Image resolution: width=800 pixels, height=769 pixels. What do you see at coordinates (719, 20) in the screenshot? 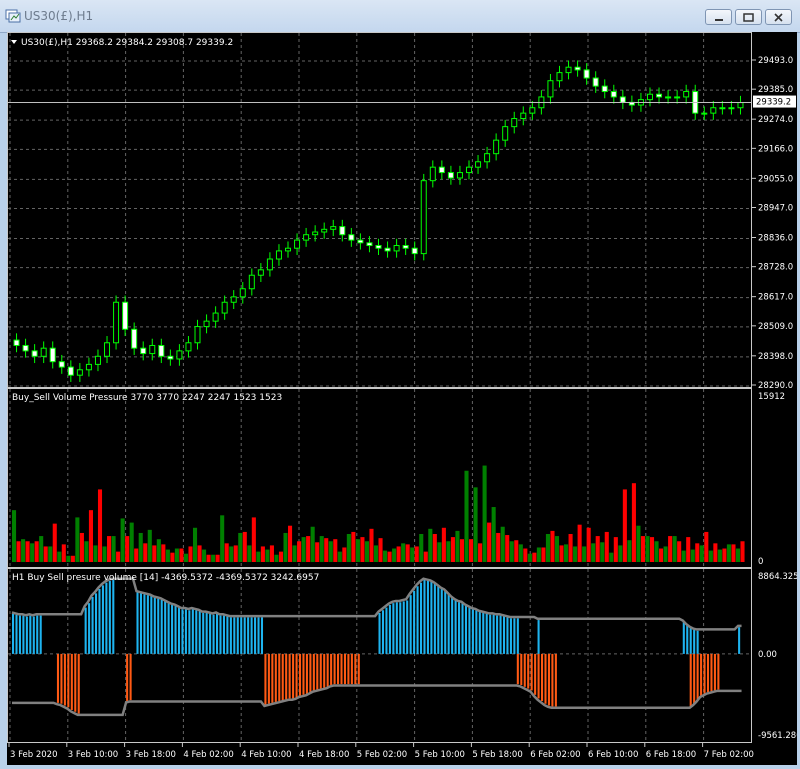
I see `minimize-icon` at bounding box center [719, 20].